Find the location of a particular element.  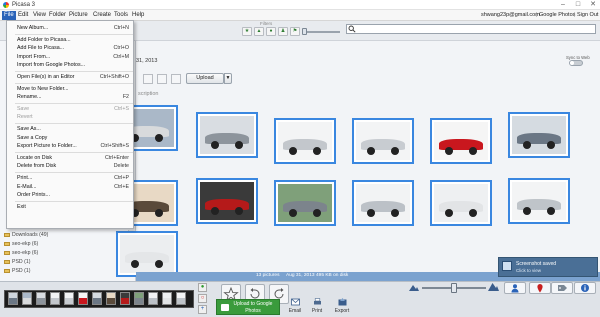

filter-faces-button: ♟ is located at coordinates (283, 31).